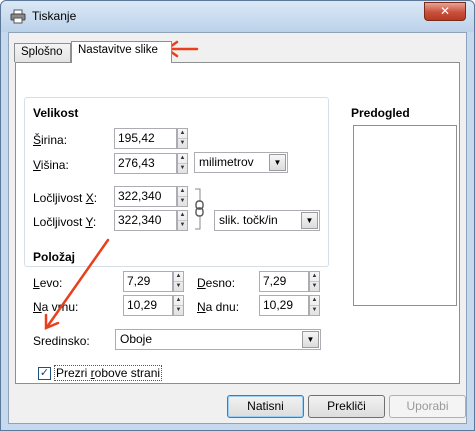  What do you see at coordinates (42, 52) in the screenshot?
I see `tab-general: Splošno` at bounding box center [42, 52].